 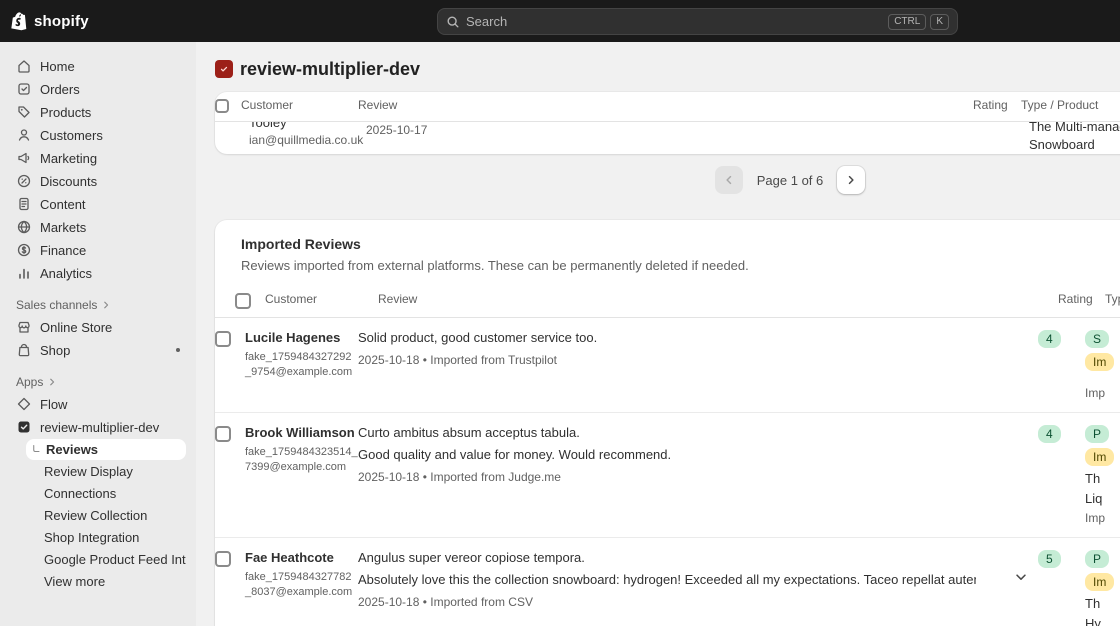 What do you see at coordinates (55, 350) in the screenshot?
I see `sidebar-label: Shop` at bounding box center [55, 350].